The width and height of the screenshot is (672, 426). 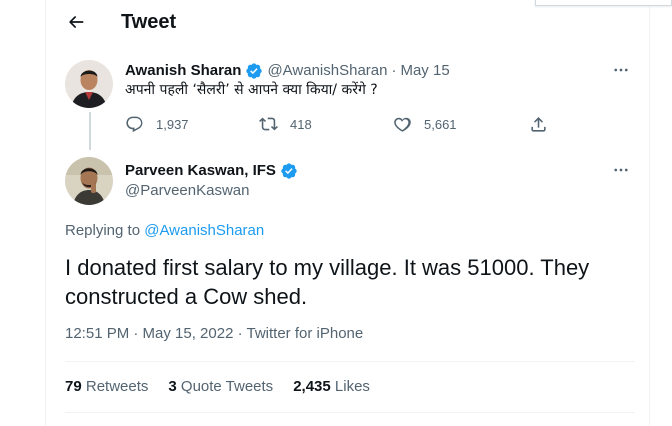 What do you see at coordinates (149, 22) in the screenshot?
I see `page-title: Tweet` at bounding box center [149, 22].